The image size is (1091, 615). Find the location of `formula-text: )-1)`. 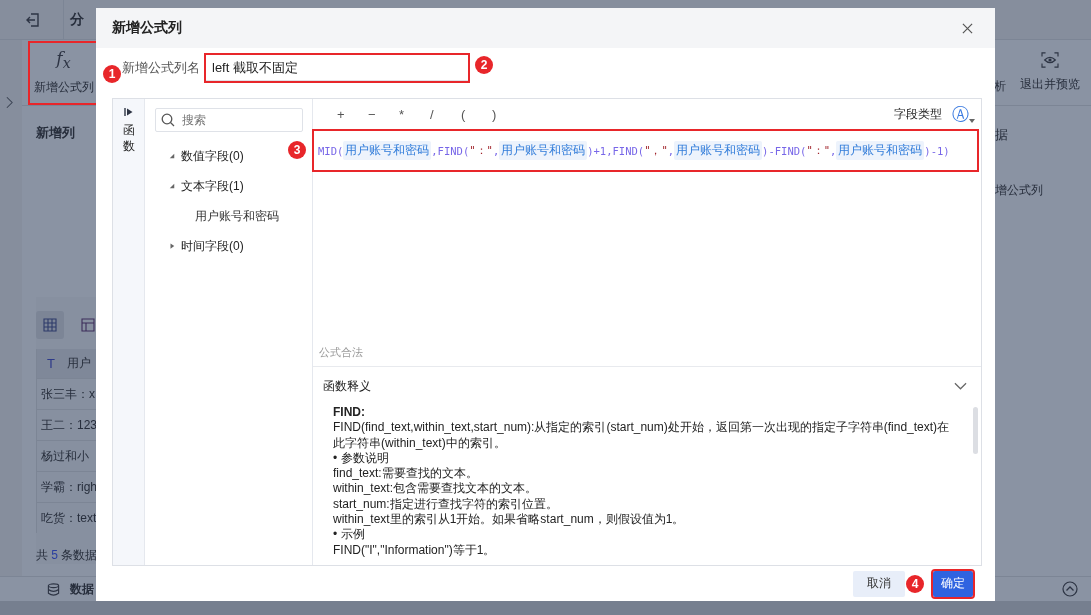

formula-text: )-1) is located at coordinates (937, 150).